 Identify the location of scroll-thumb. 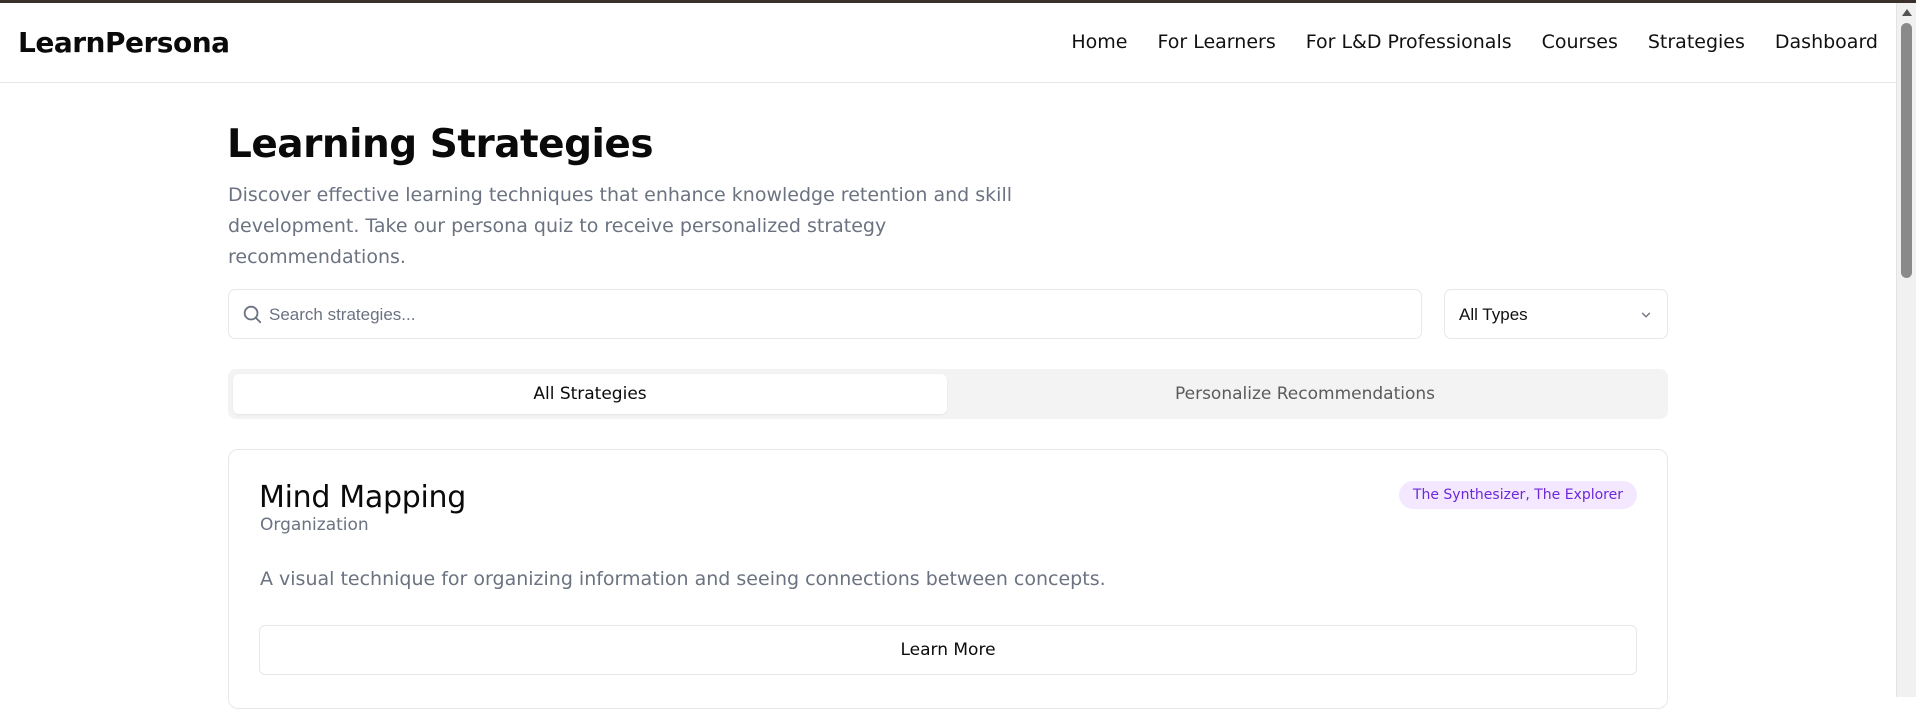
(1906, 150).